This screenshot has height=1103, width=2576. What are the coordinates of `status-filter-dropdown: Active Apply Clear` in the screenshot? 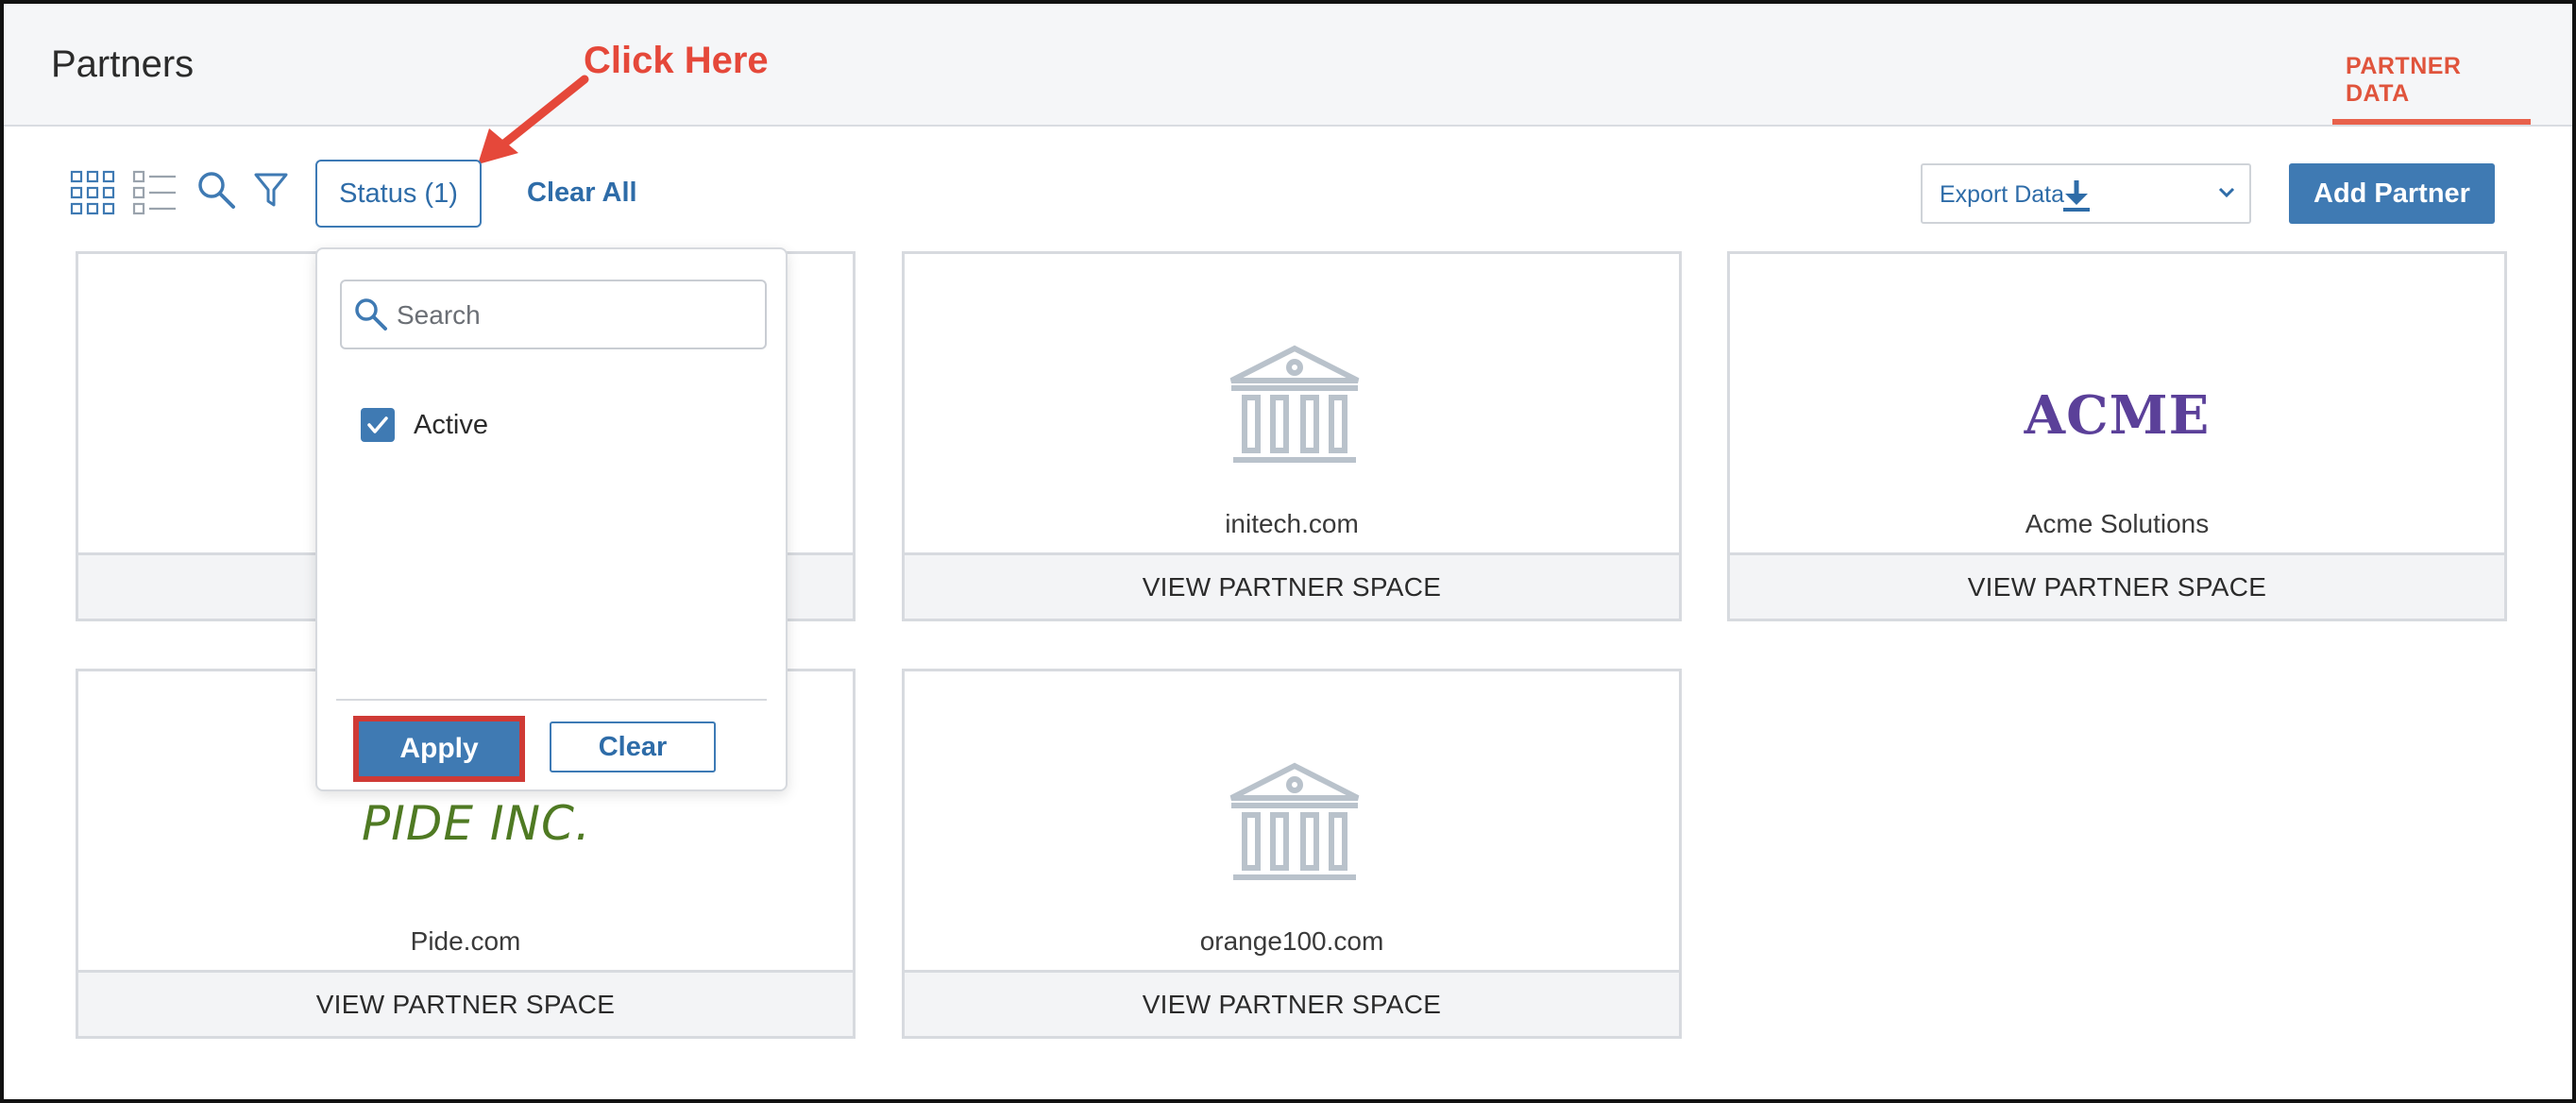 It's located at (551, 519).